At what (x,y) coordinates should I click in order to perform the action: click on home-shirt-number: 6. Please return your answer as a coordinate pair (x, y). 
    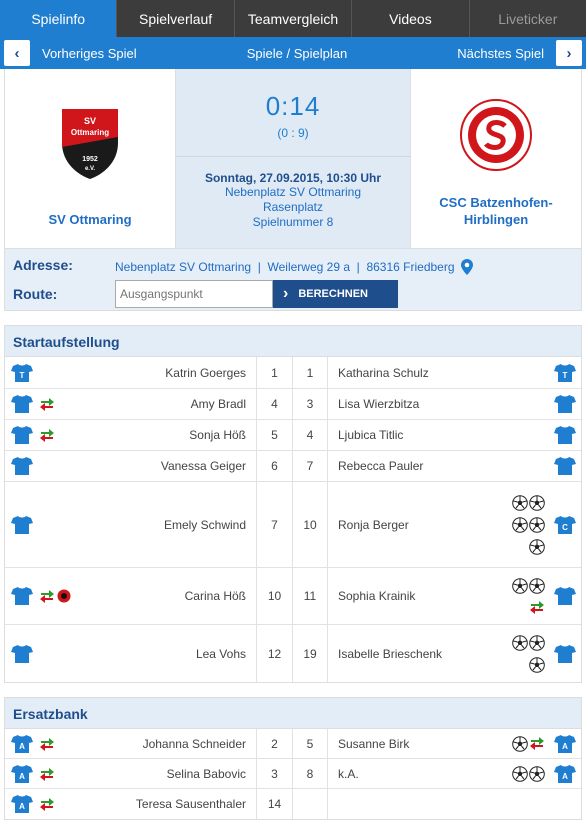
    Looking at the image, I should click on (274, 466).